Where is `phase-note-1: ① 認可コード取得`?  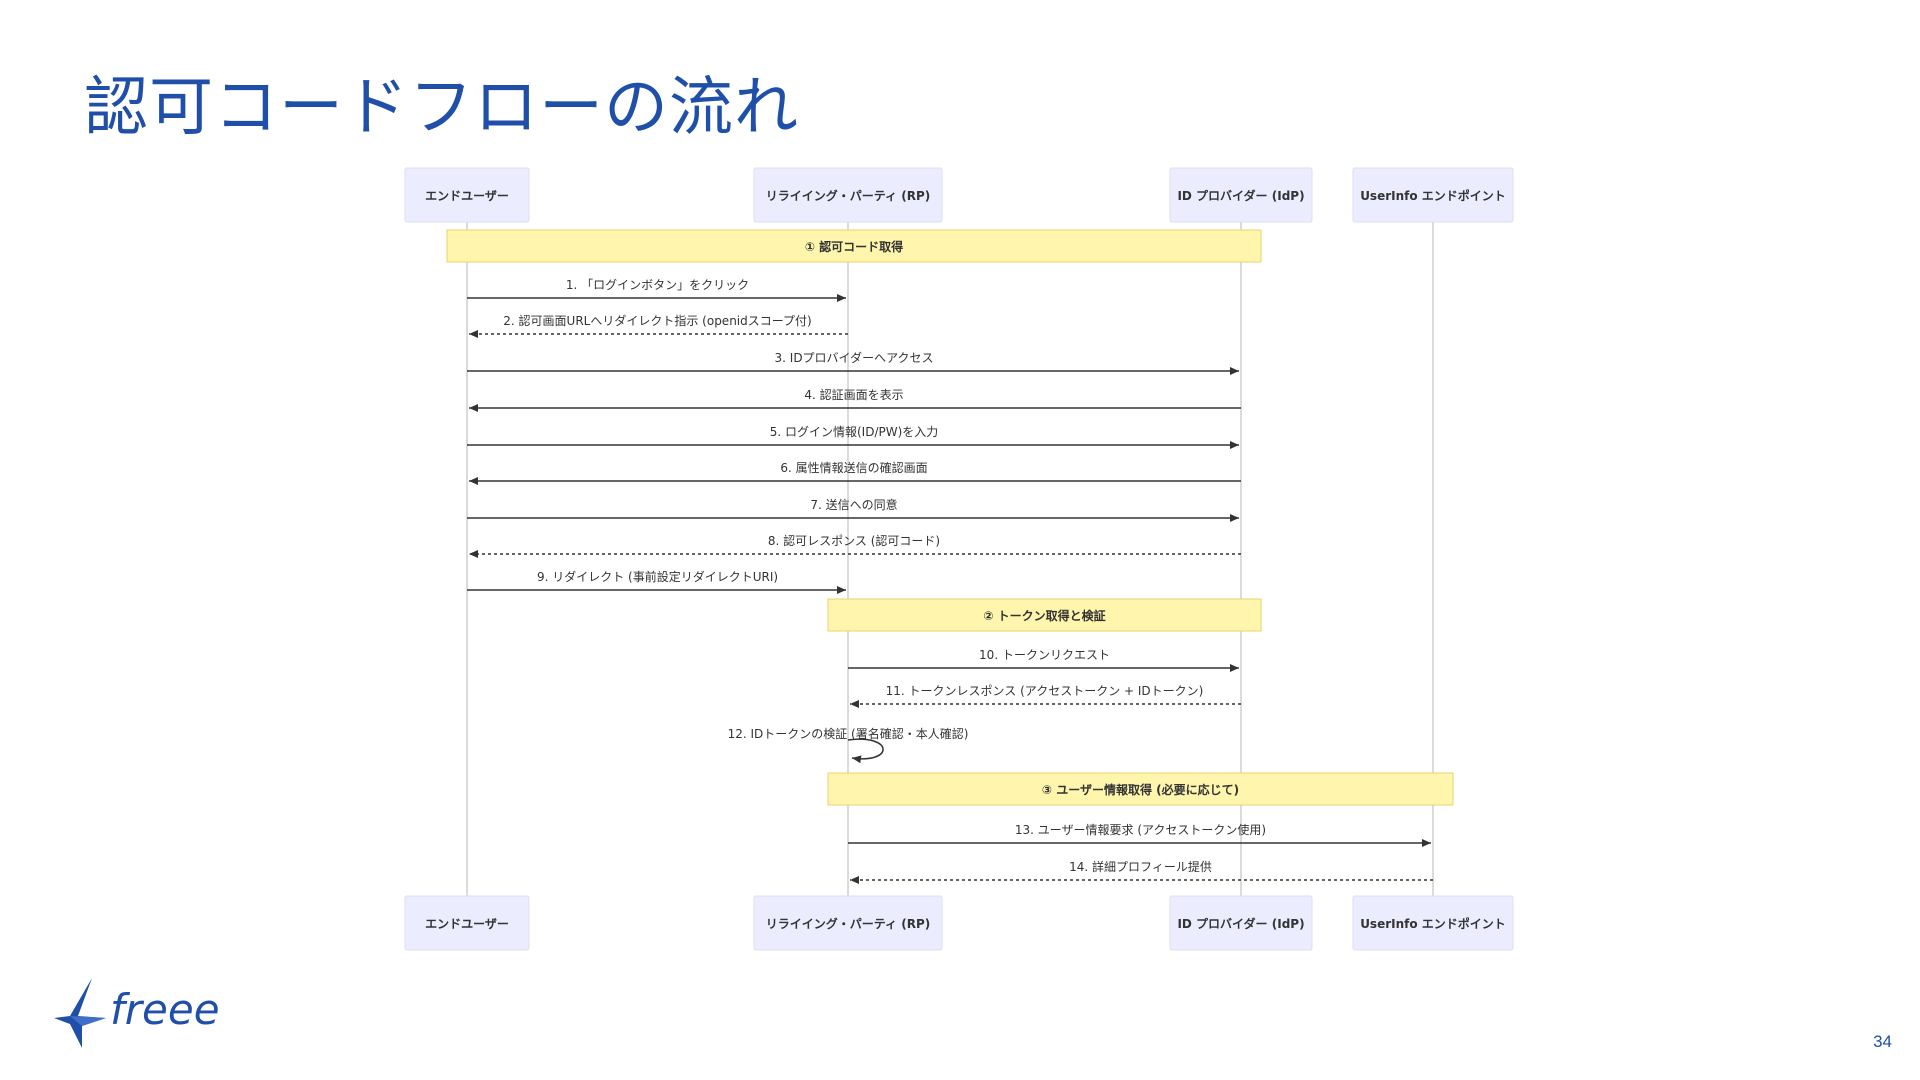 phase-note-1: ① 認可コード取得 is located at coordinates (854, 246).